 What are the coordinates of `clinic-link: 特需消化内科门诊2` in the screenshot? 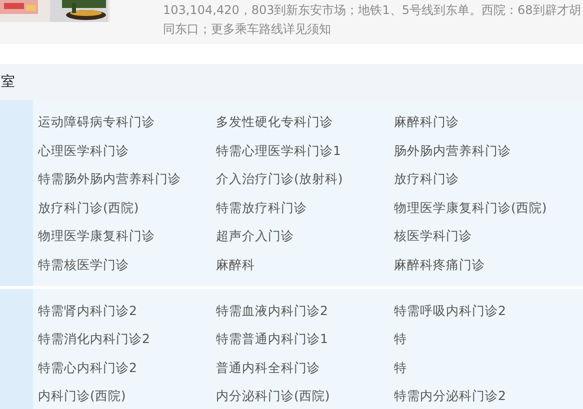 It's located at (127, 339).